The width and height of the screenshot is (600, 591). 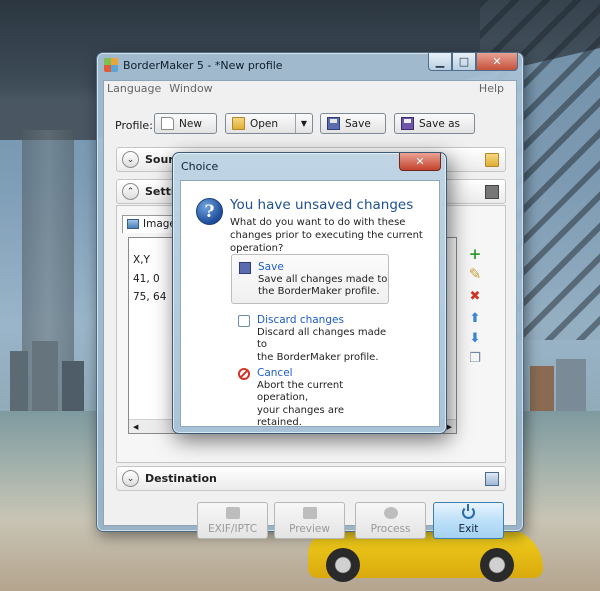 I want to click on scroll-right-icon: ▶, so click(x=449, y=427).